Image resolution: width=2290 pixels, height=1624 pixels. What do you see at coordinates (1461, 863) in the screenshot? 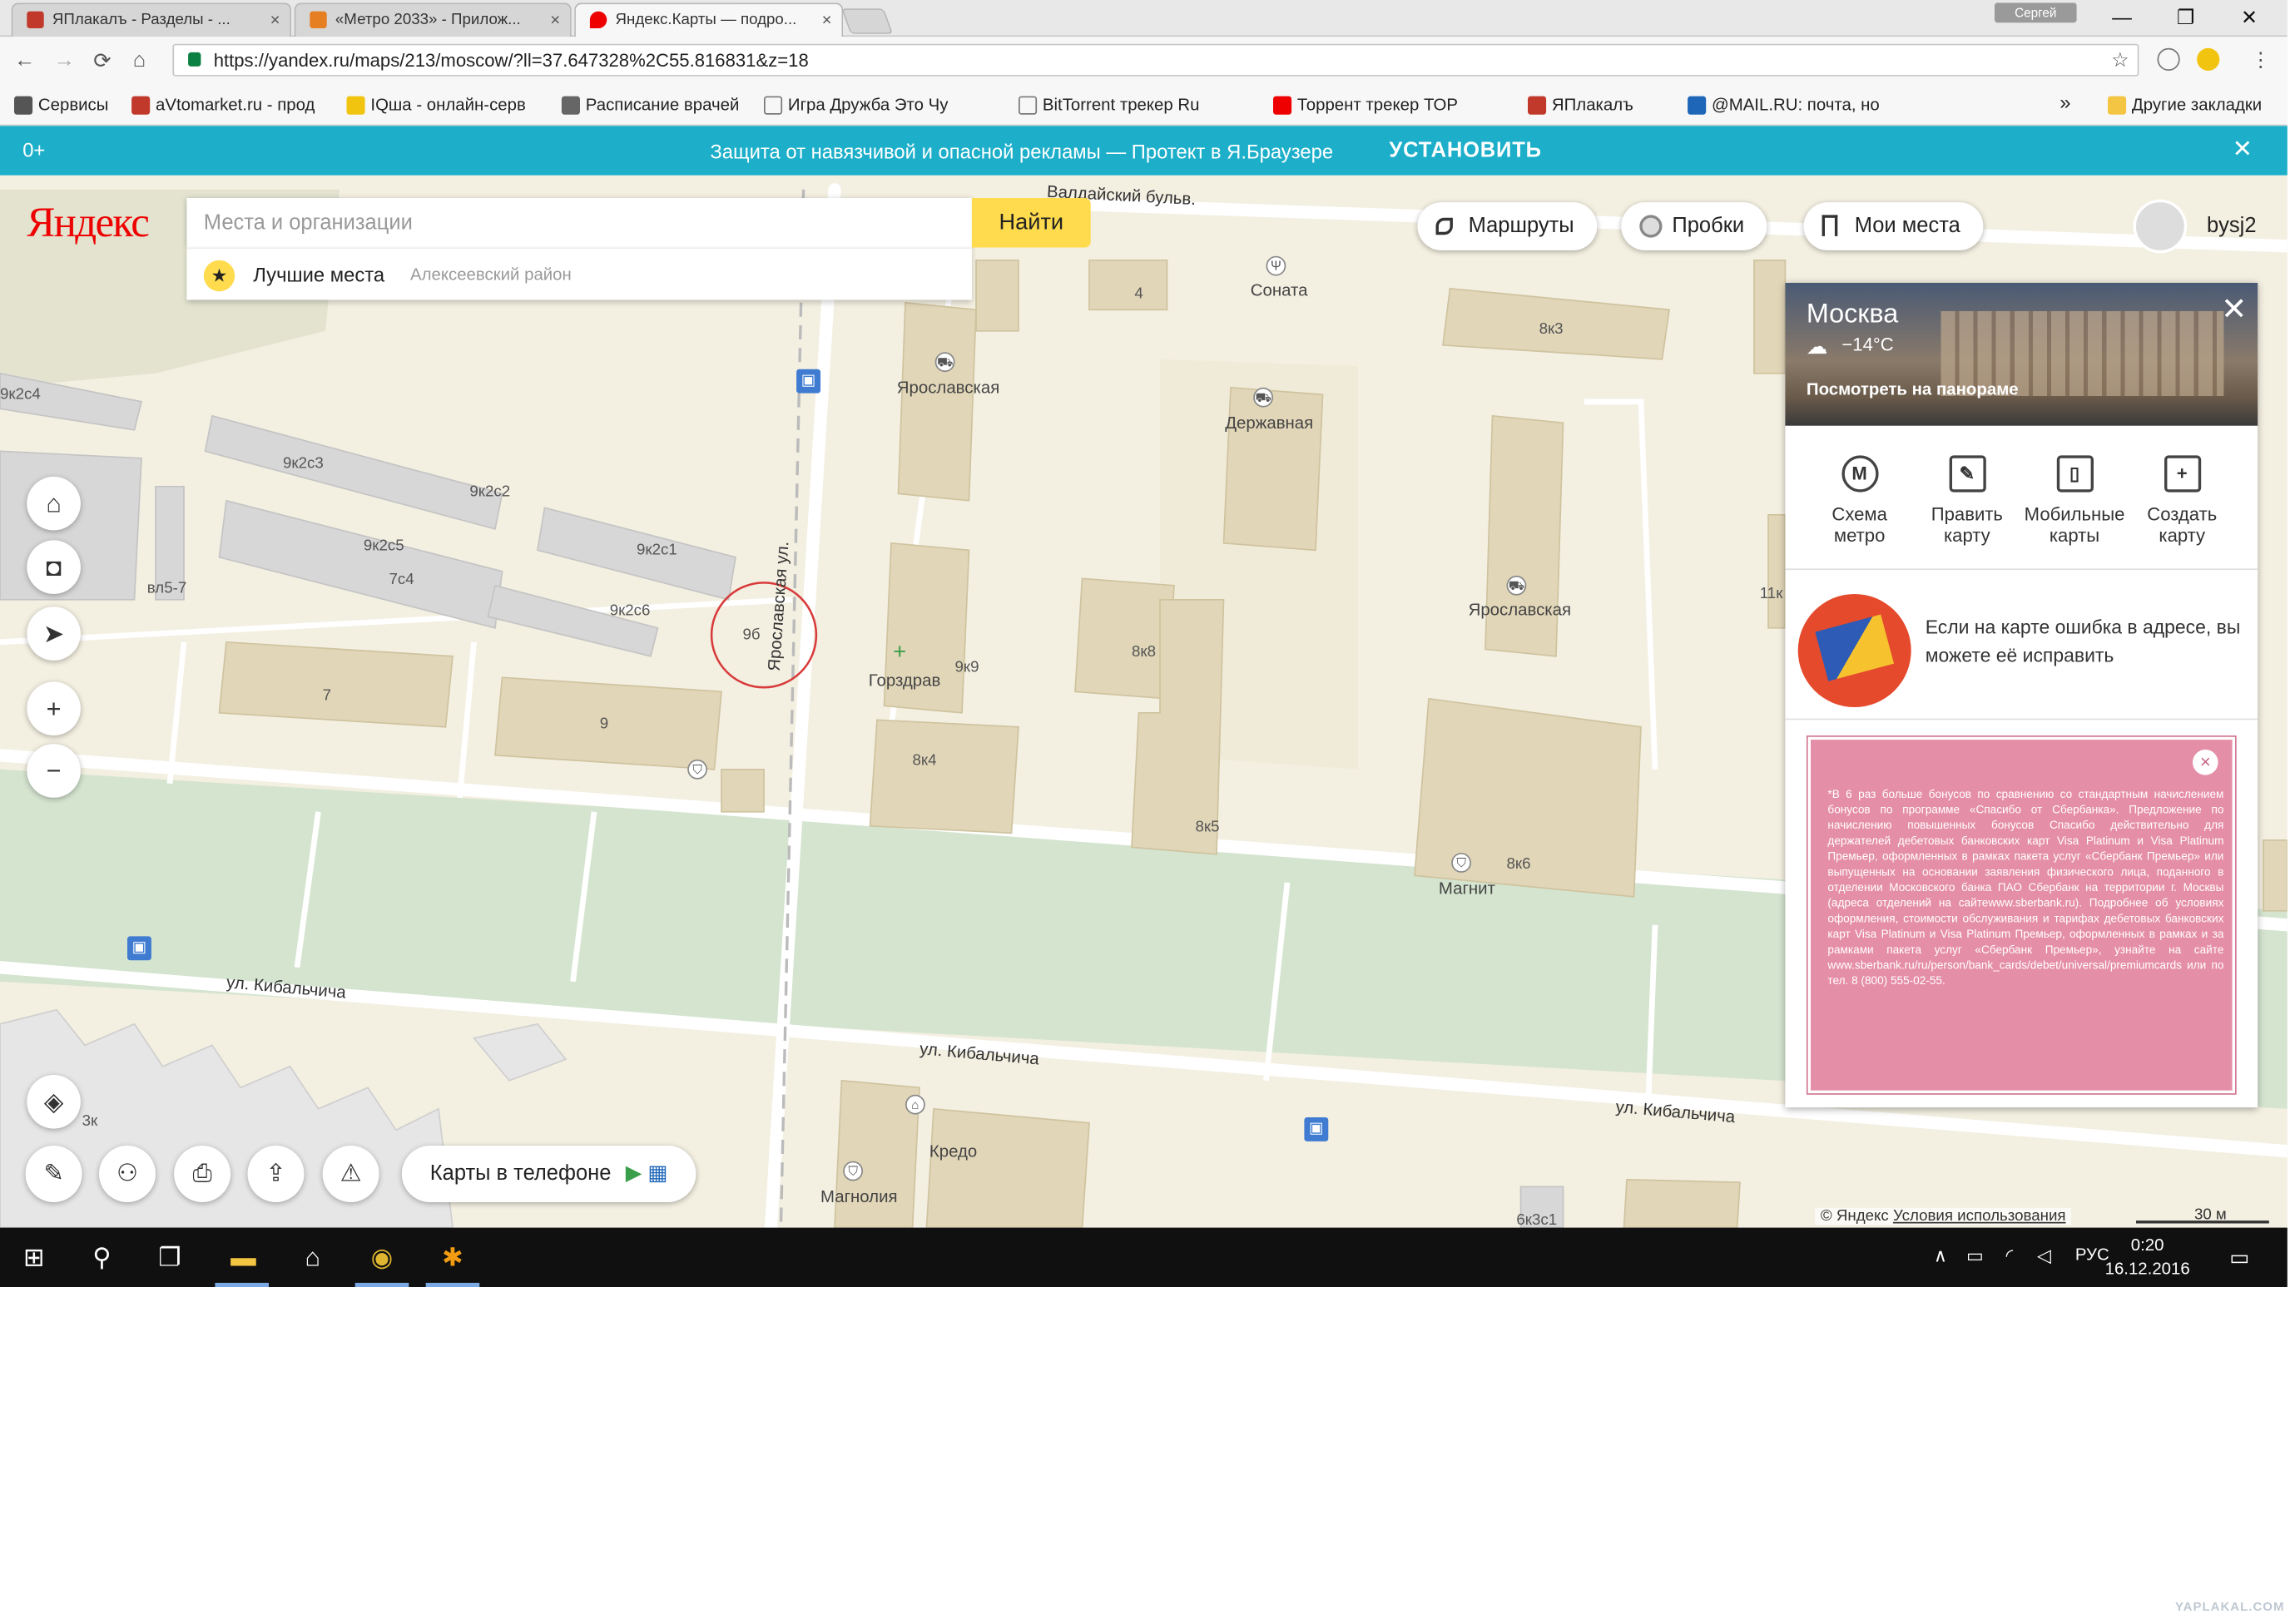
I see `shop-icon: ⛉` at bounding box center [1461, 863].